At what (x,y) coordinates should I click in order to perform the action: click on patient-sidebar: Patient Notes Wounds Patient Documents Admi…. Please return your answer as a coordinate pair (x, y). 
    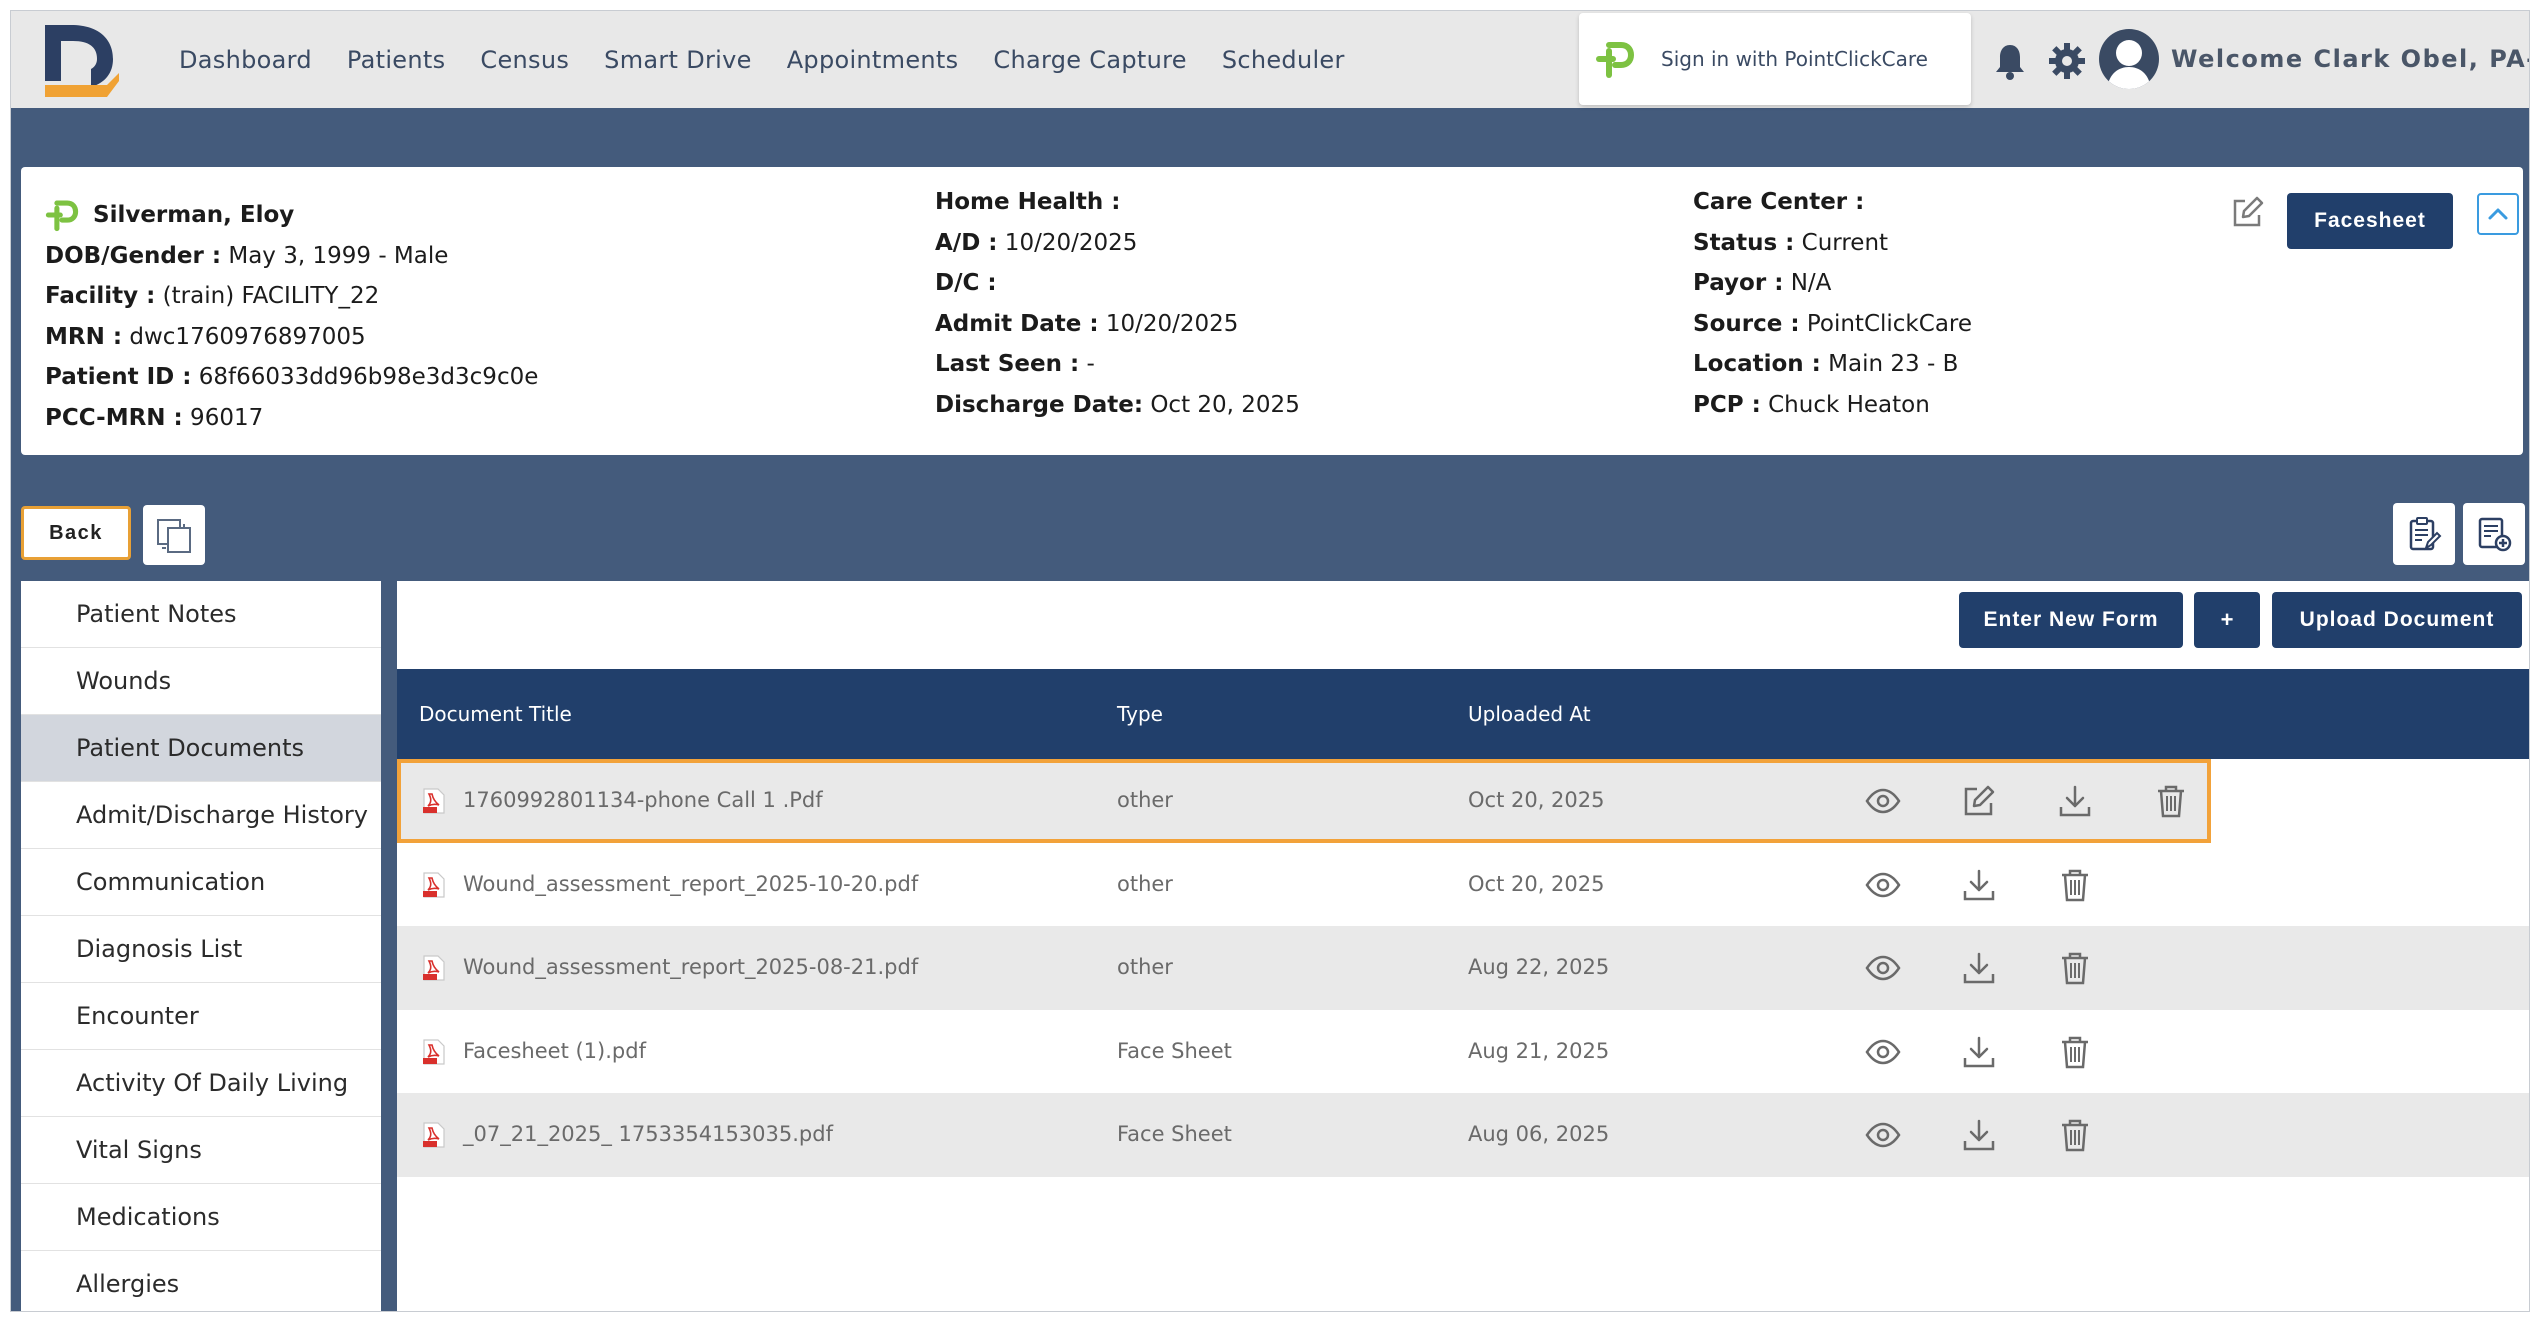
    Looking at the image, I should click on (201, 946).